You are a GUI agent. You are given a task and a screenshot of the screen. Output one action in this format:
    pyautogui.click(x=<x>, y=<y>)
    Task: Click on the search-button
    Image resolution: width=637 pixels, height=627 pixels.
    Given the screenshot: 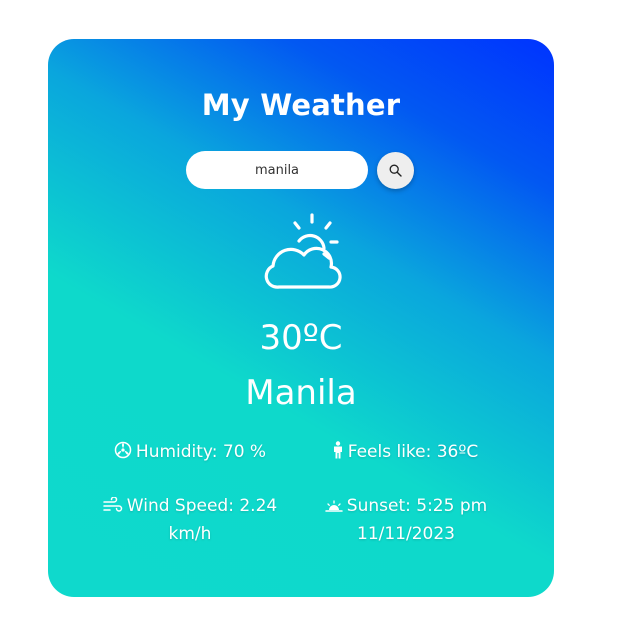 What is the action you would take?
    pyautogui.click(x=395, y=170)
    